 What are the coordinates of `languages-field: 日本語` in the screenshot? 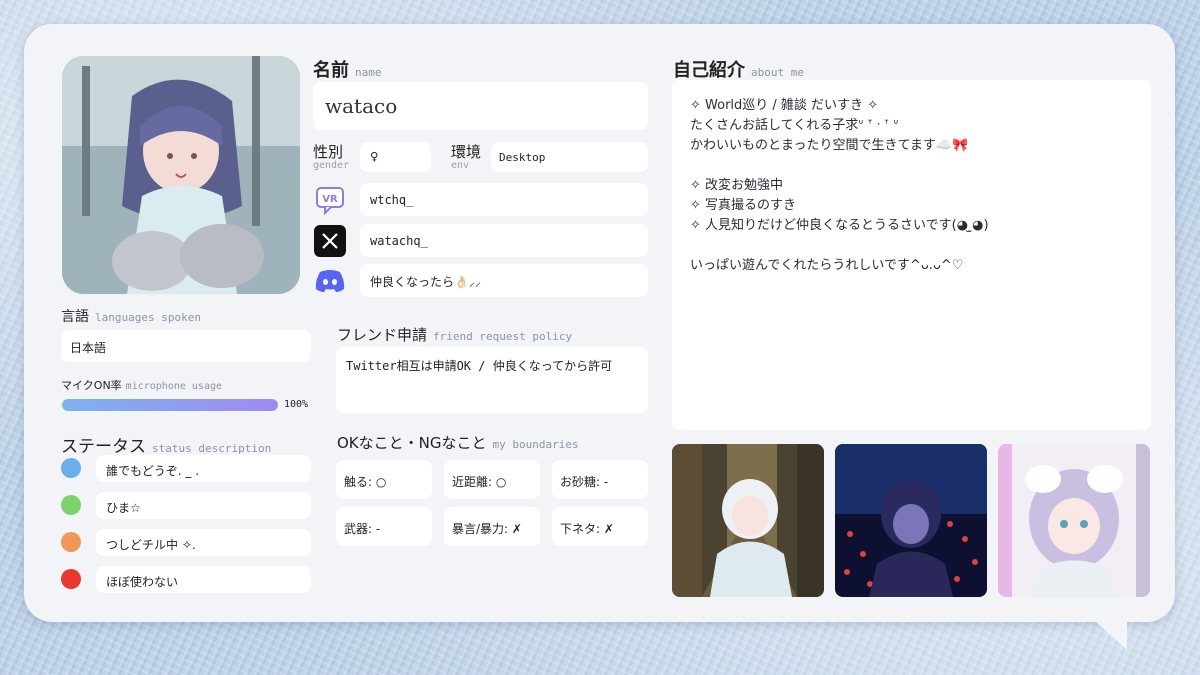 It's located at (186, 346).